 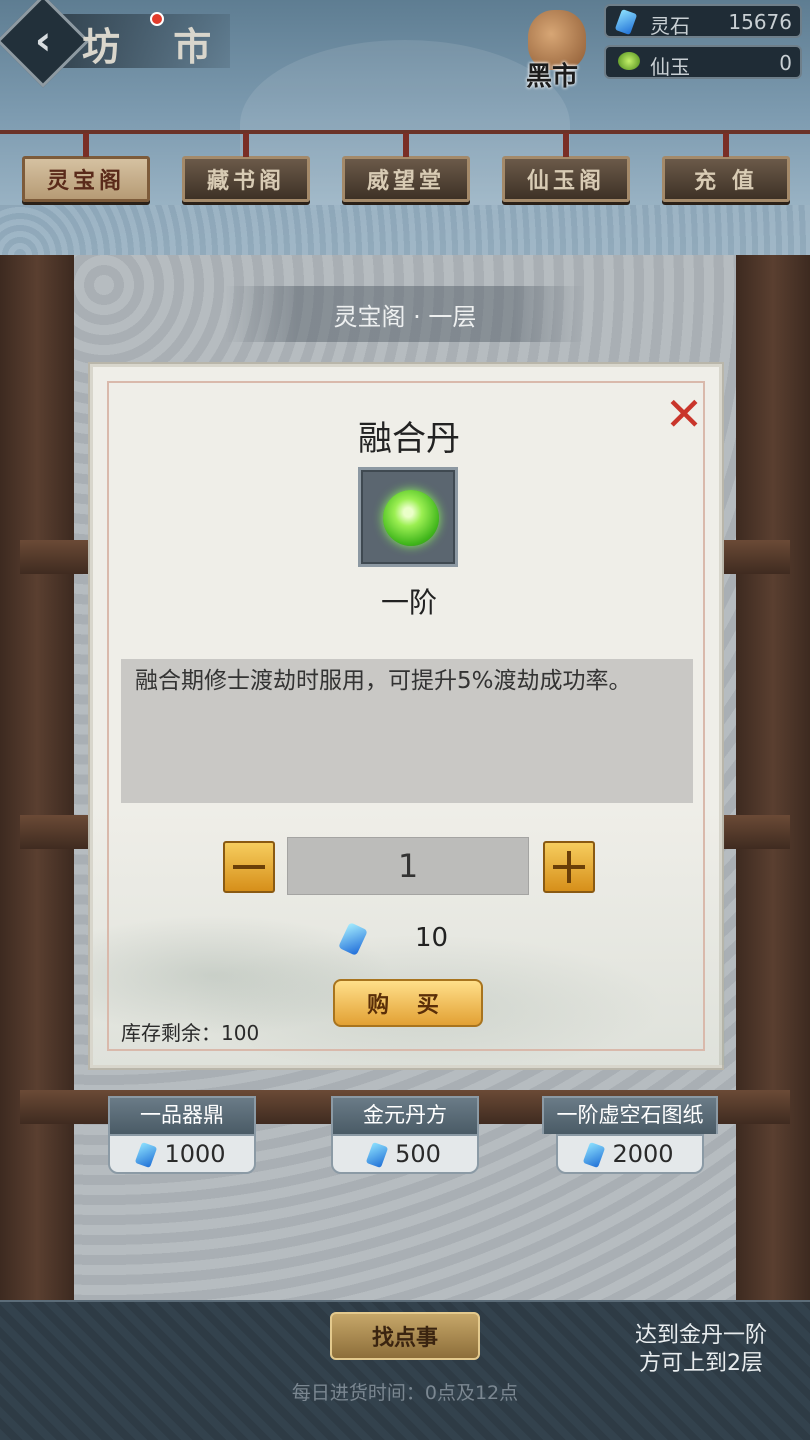 I want to click on black-market-button: 黑市, so click(x=559, y=50).